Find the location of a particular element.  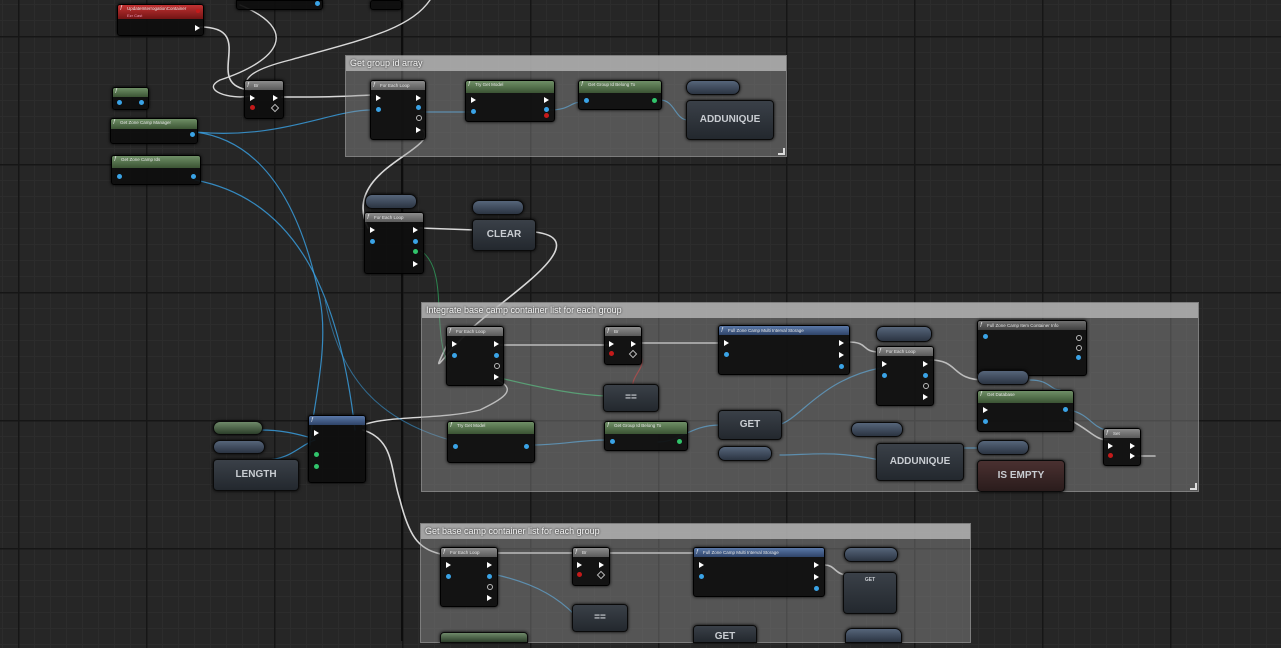

full-zone-container-info-node: Full Zone Camp Item Container Info is located at coordinates (1032, 348).